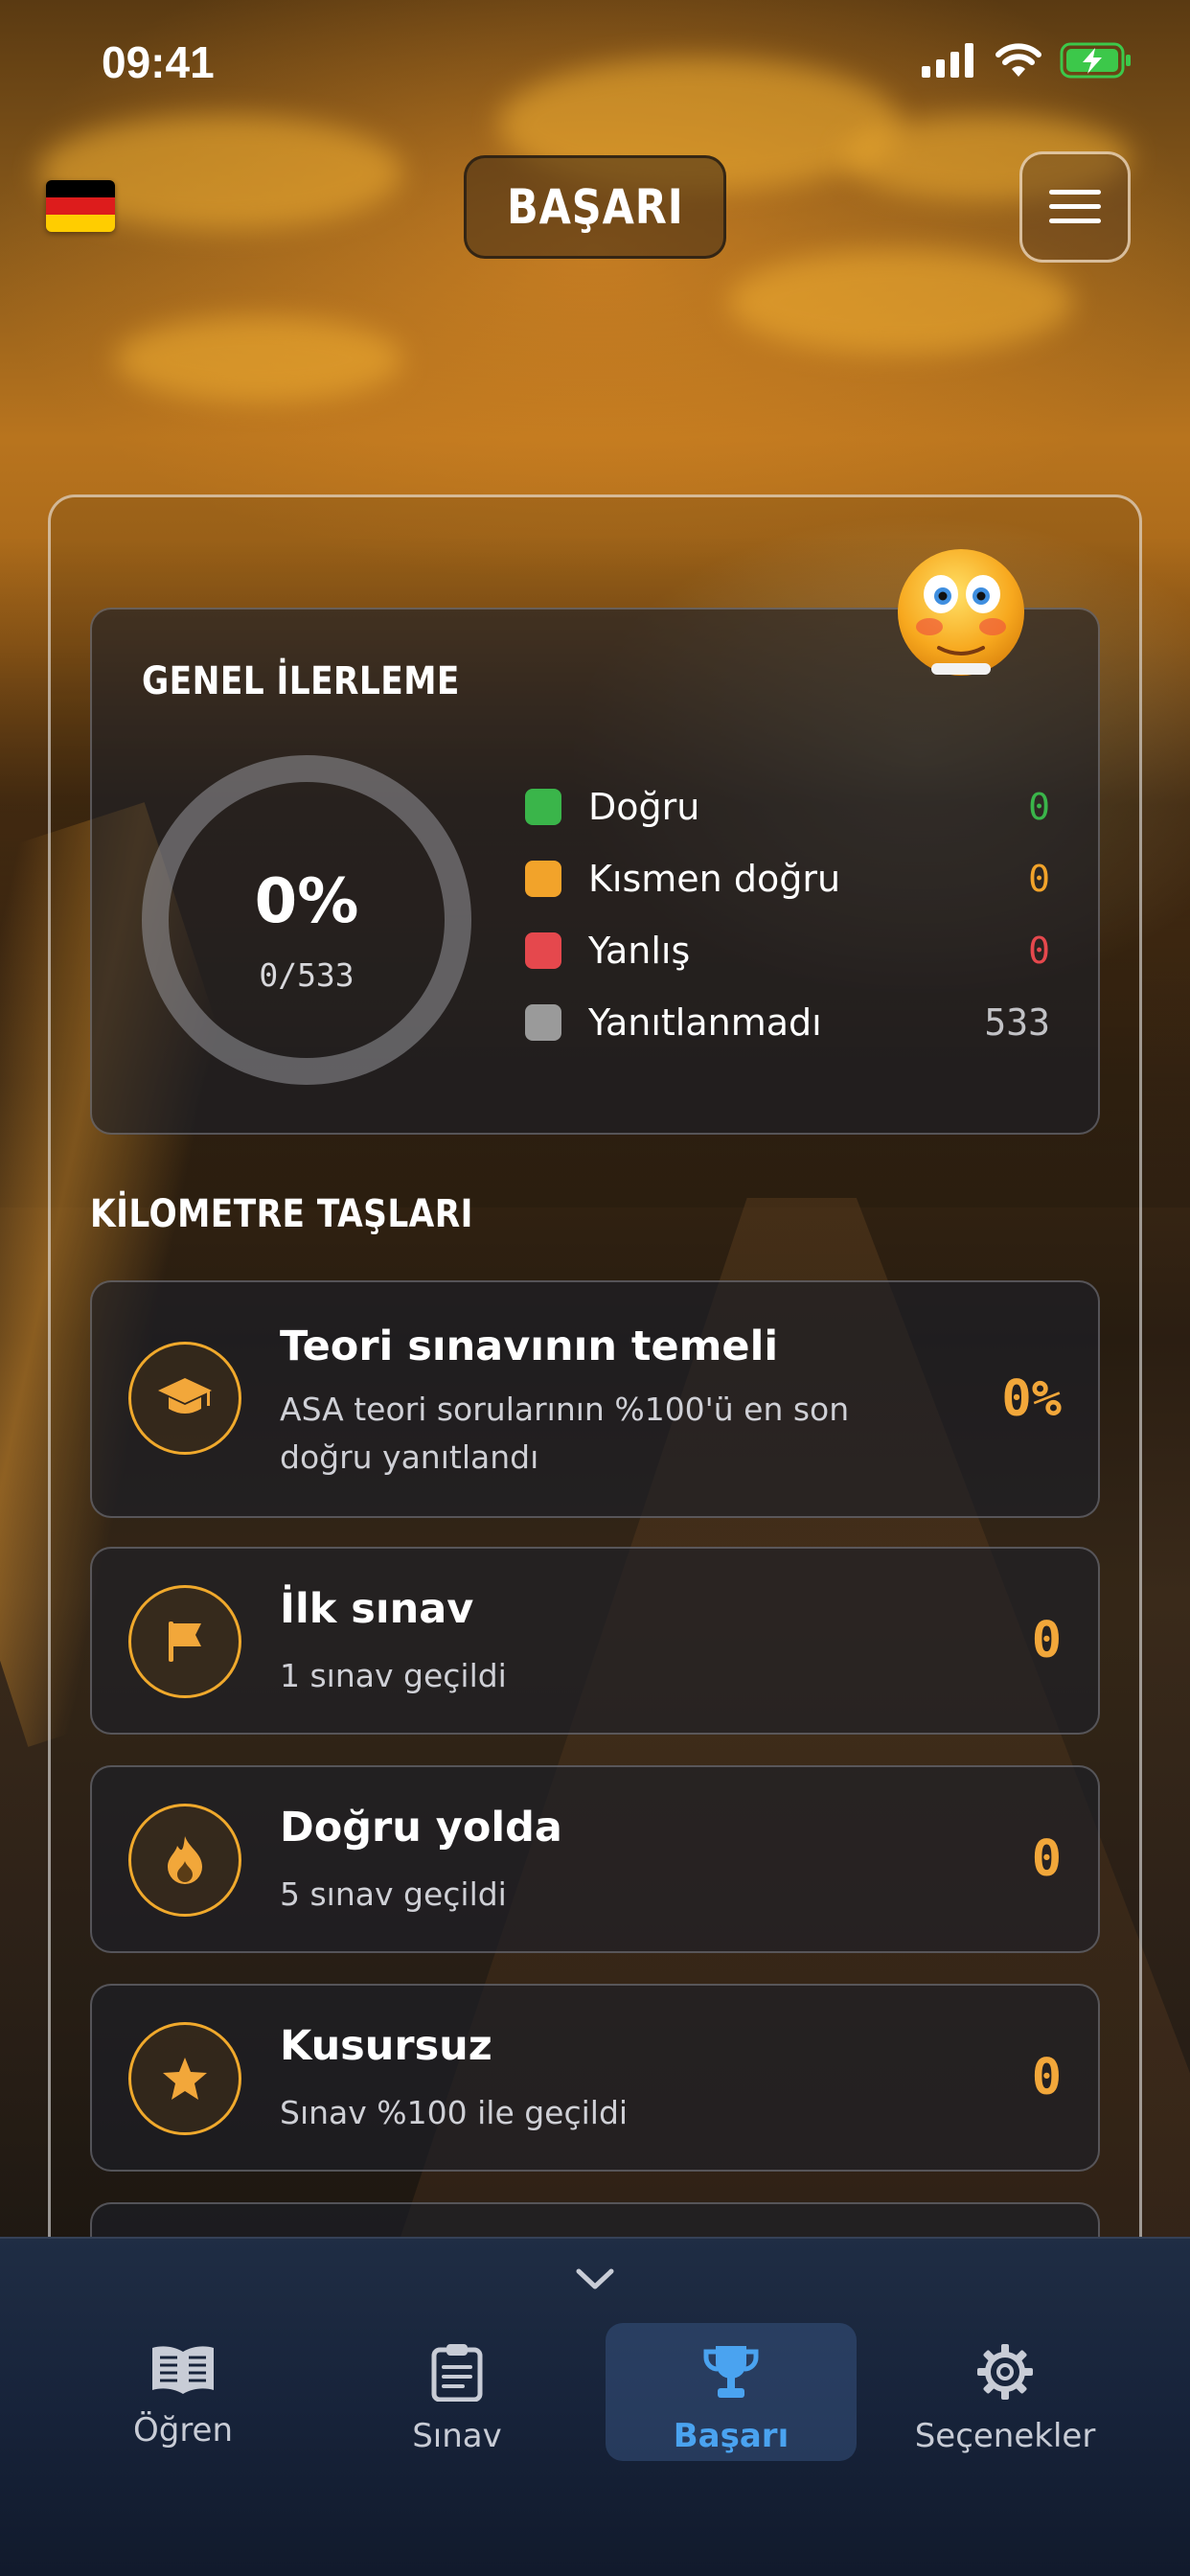  Describe the element at coordinates (595, 2406) in the screenshot. I see `bottom-tab-bar: Öğren Sınav Başarı Seçenekler` at that location.